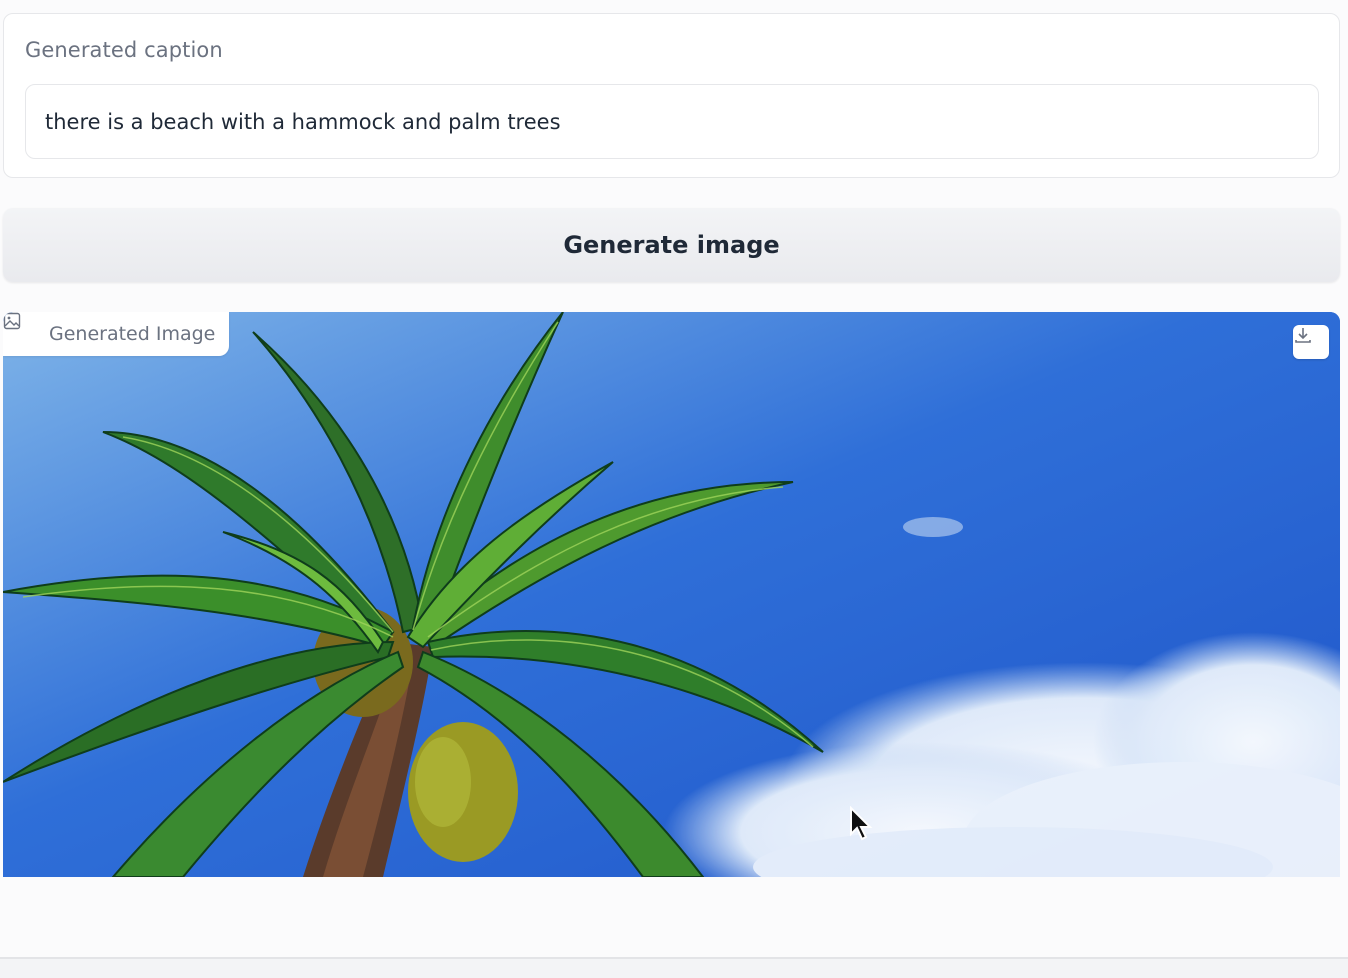  I want to click on download-button, so click(1311, 342).